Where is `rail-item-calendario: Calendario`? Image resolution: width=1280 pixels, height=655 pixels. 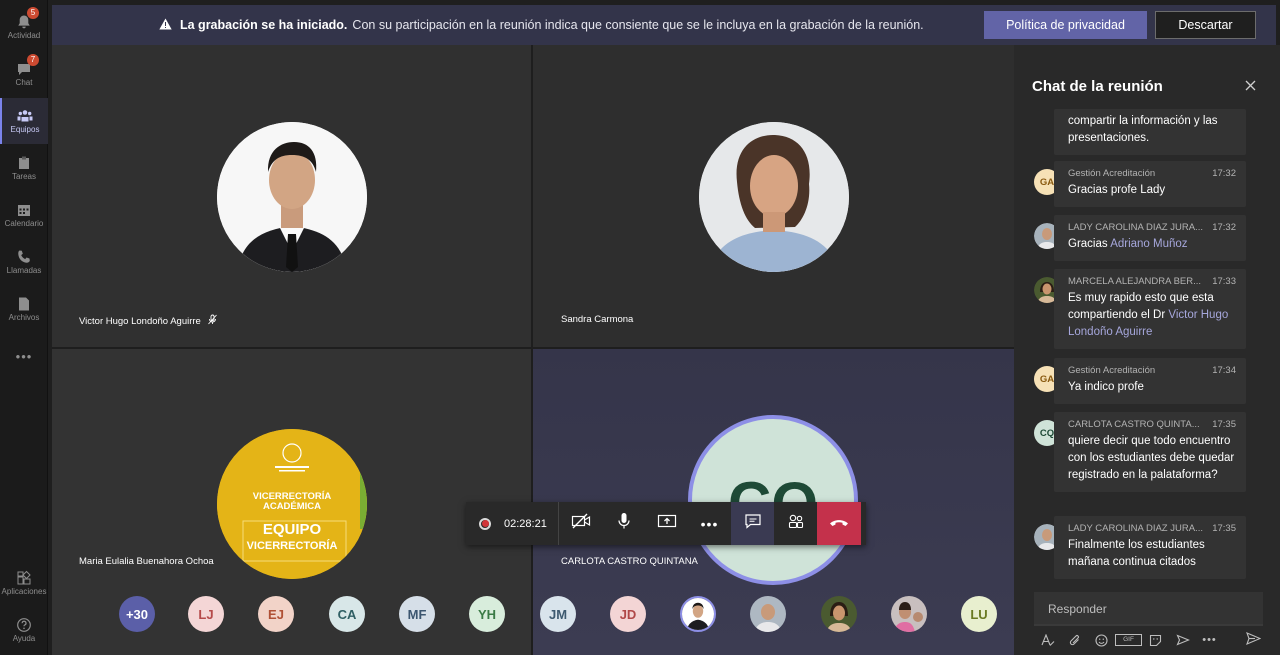
rail-item-calendario: Calendario is located at coordinates (24, 215).